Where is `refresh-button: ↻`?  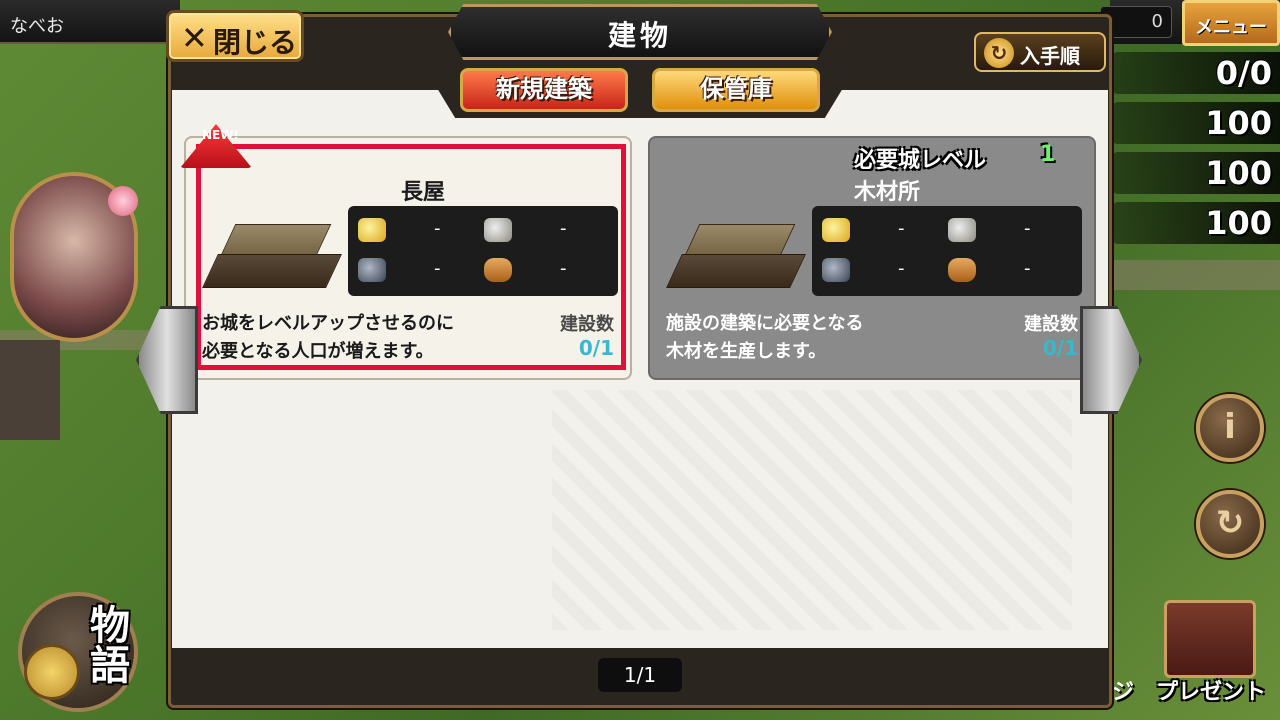
refresh-button: ↻ is located at coordinates (1230, 524).